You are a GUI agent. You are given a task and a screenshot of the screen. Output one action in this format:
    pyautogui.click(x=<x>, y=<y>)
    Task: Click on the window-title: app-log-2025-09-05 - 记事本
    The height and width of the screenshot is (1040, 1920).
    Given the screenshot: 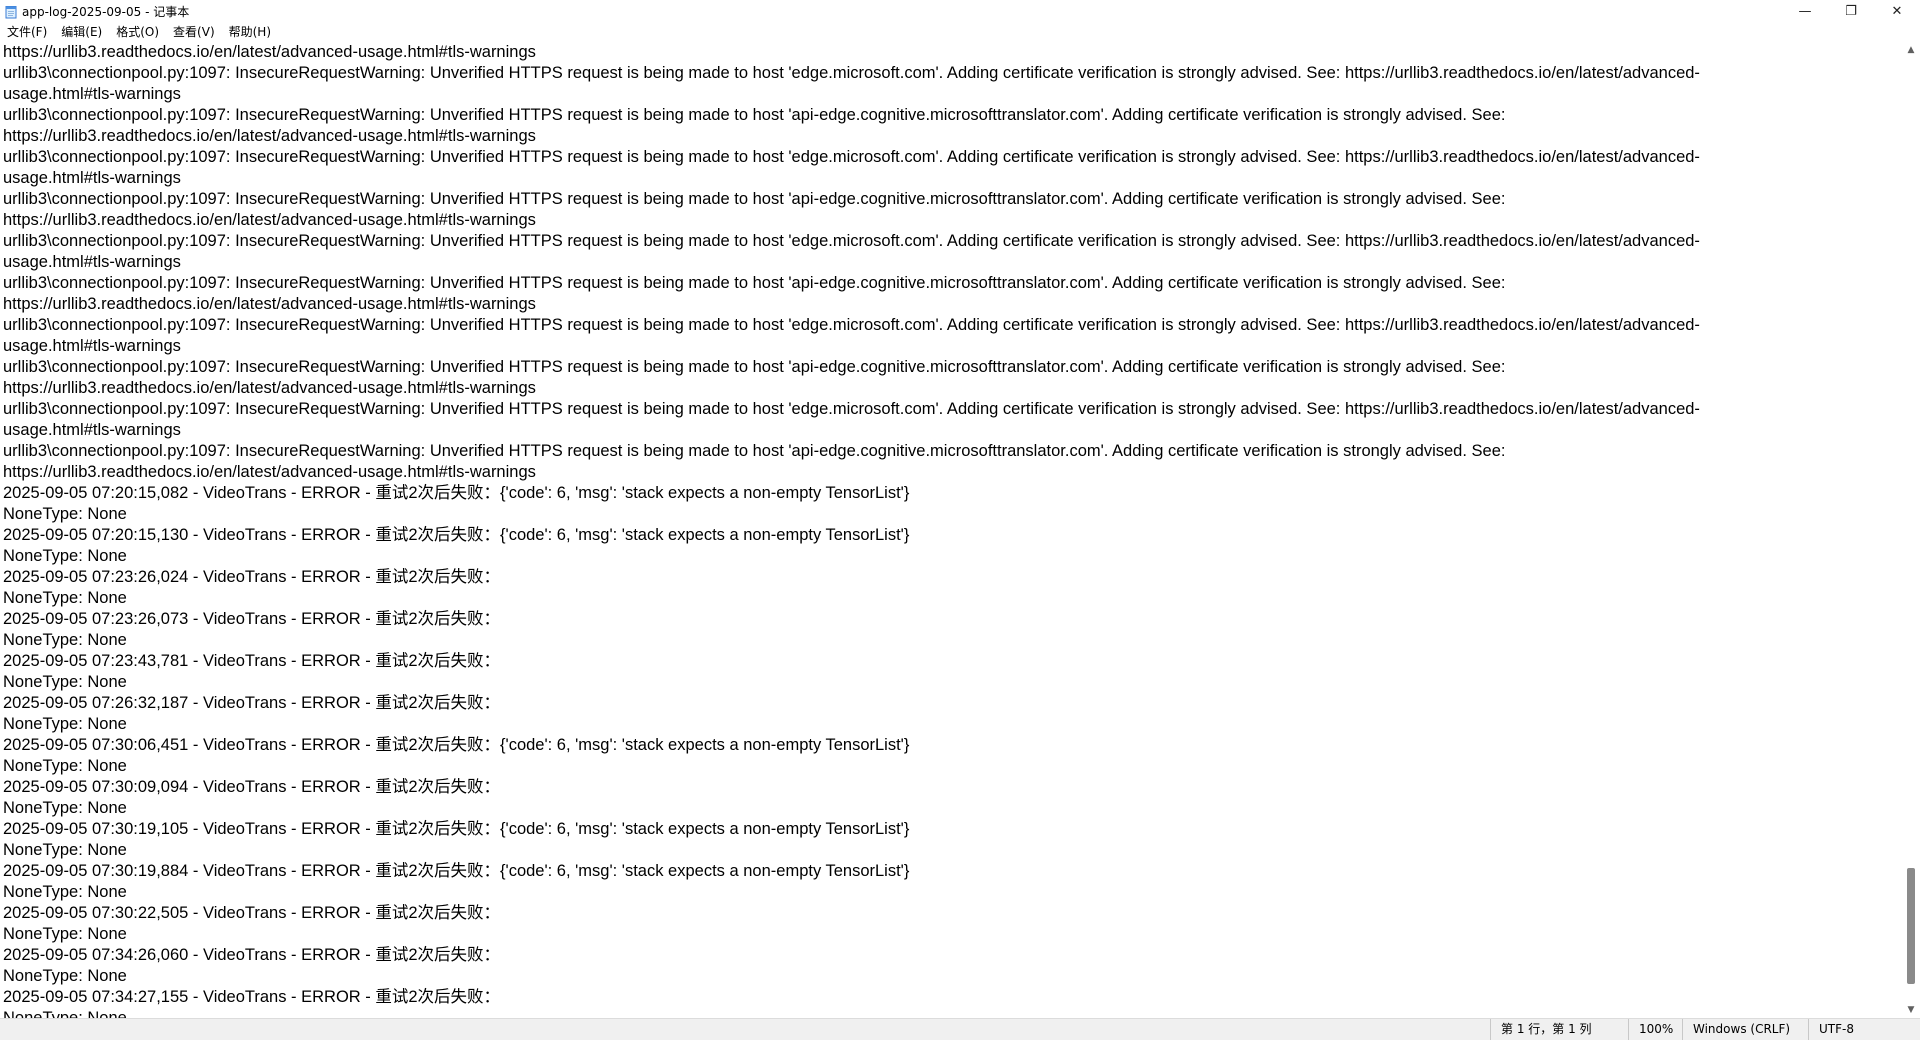 What is the action you would take?
    pyautogui.click(x=106, y=11)
    